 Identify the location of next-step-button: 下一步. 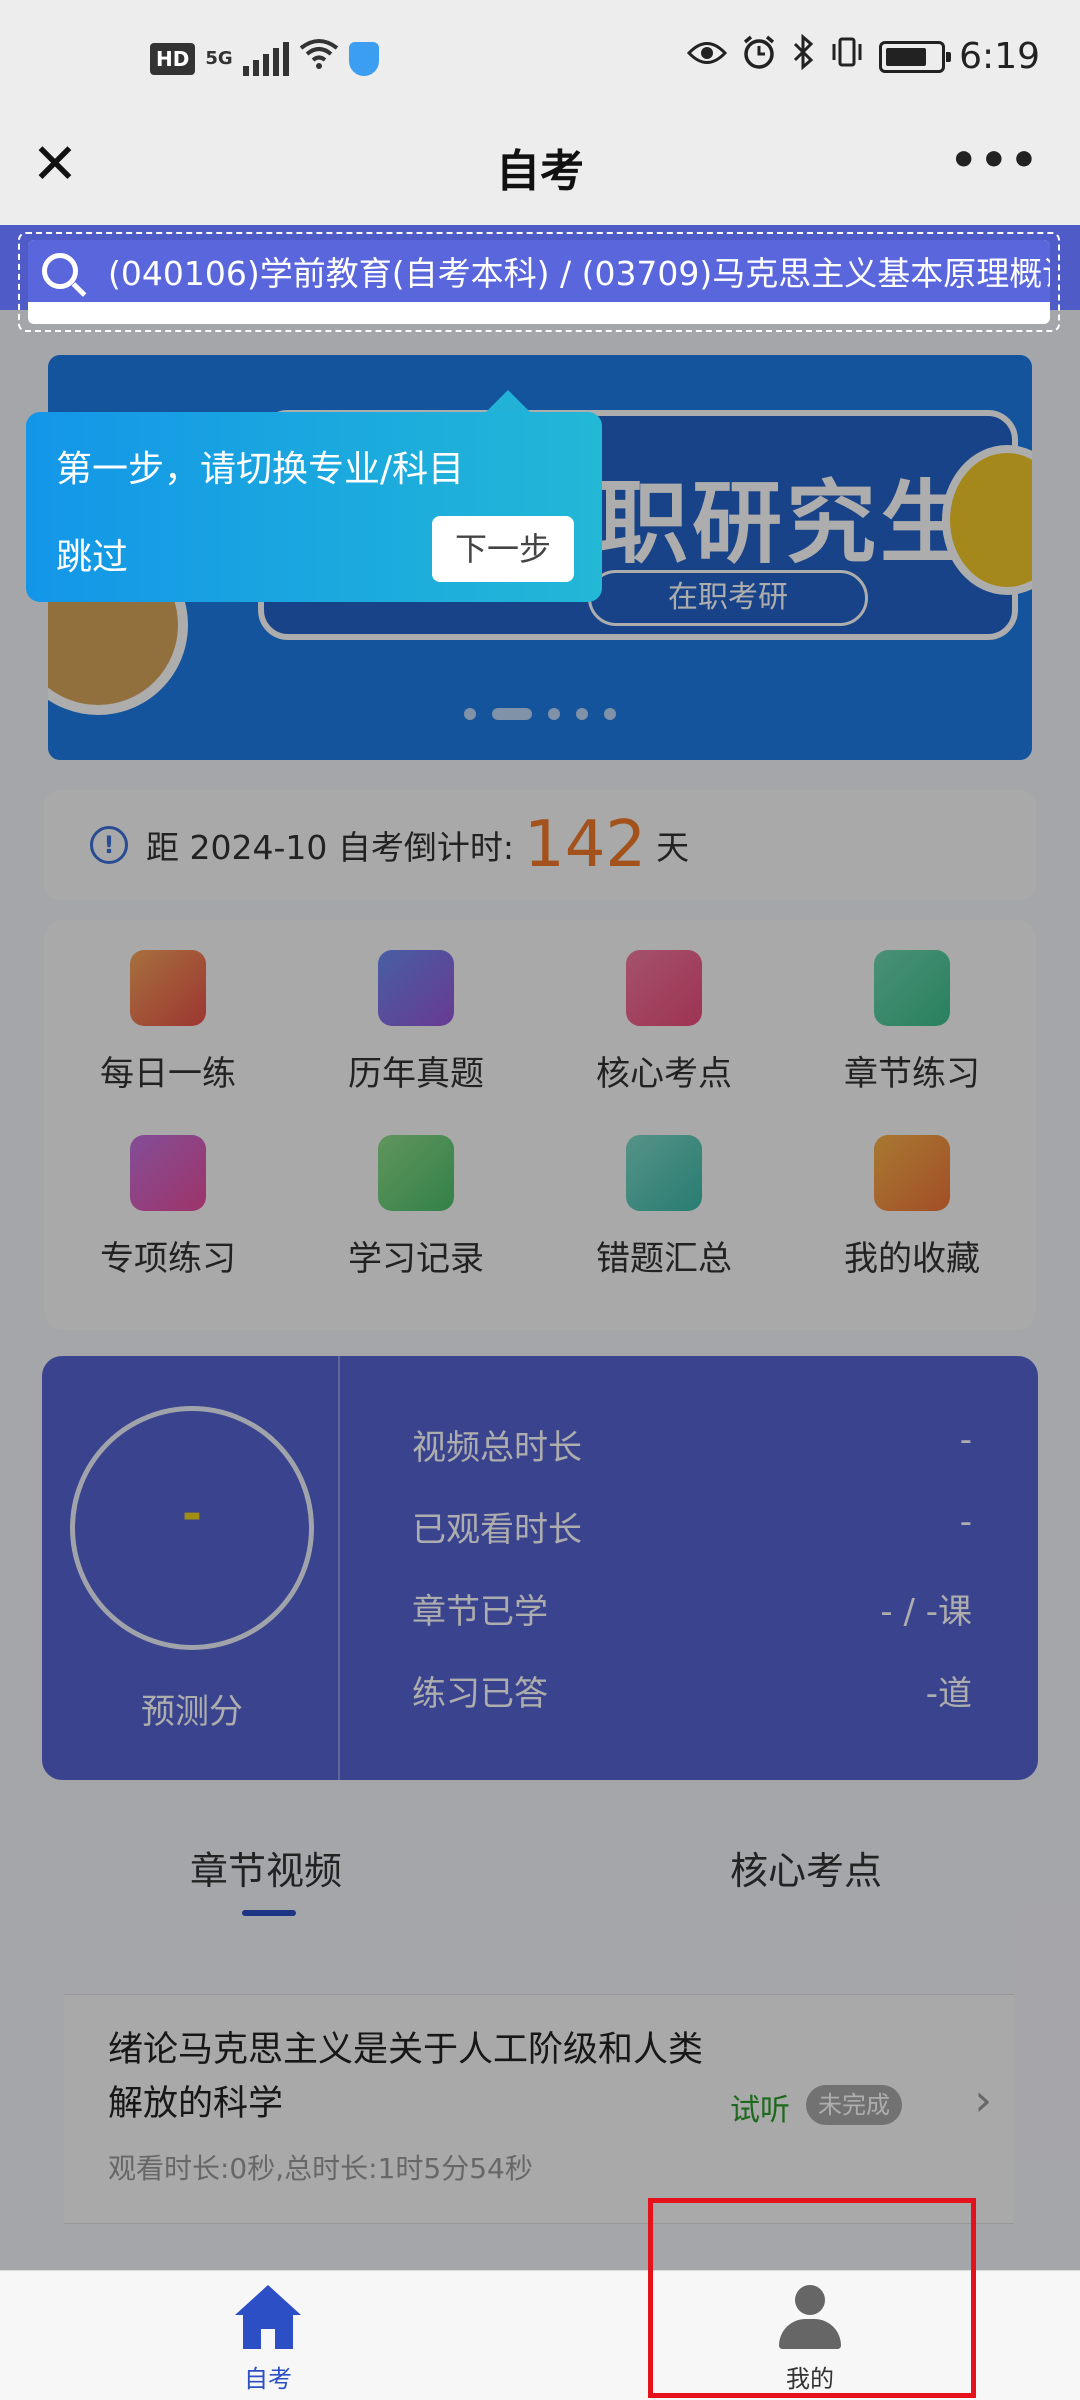
(503, 549).